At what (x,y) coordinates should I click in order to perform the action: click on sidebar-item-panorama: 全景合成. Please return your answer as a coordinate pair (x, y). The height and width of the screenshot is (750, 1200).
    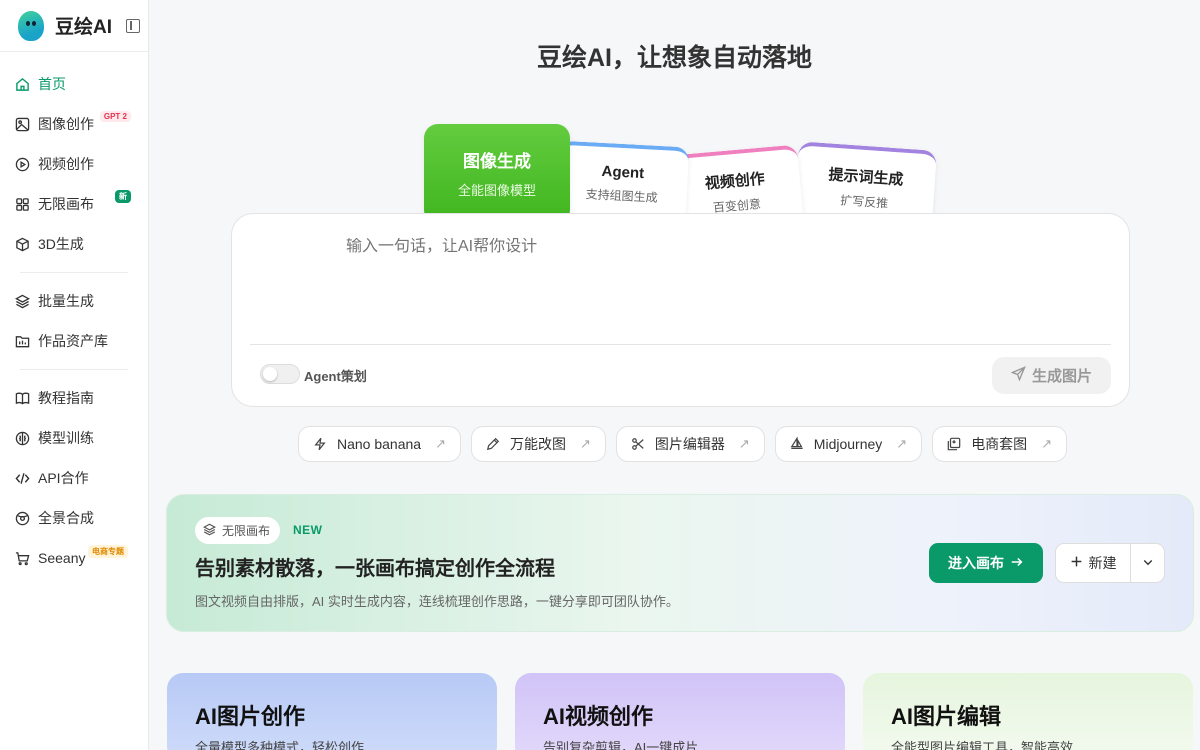
    Looking at the image, I should click on (74, 518).